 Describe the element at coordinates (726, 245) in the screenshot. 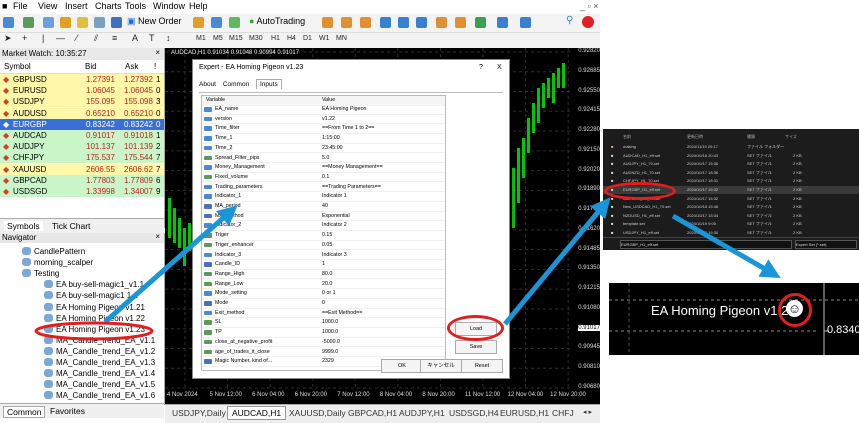

I see `arrow-to-zoom` at that location.